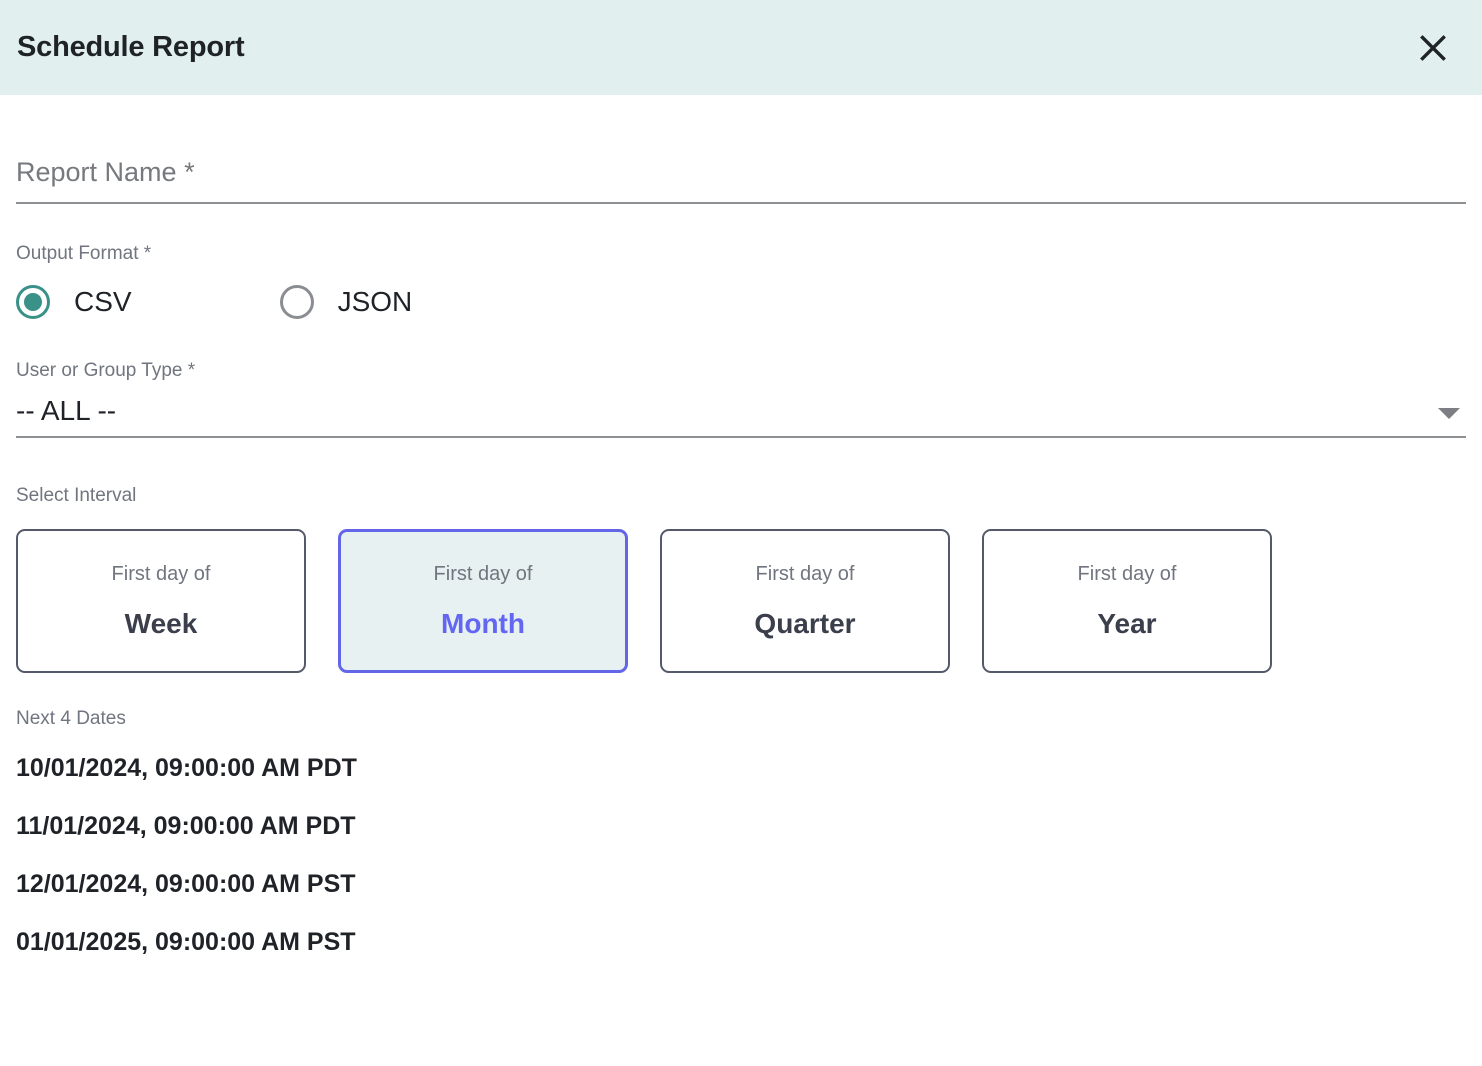 The image size is (1482, 1066). What do you see at coordinates (76, 496) in the screenshot?
I see `select-interval-label: Select Interval` at bounding box center [76, 496].